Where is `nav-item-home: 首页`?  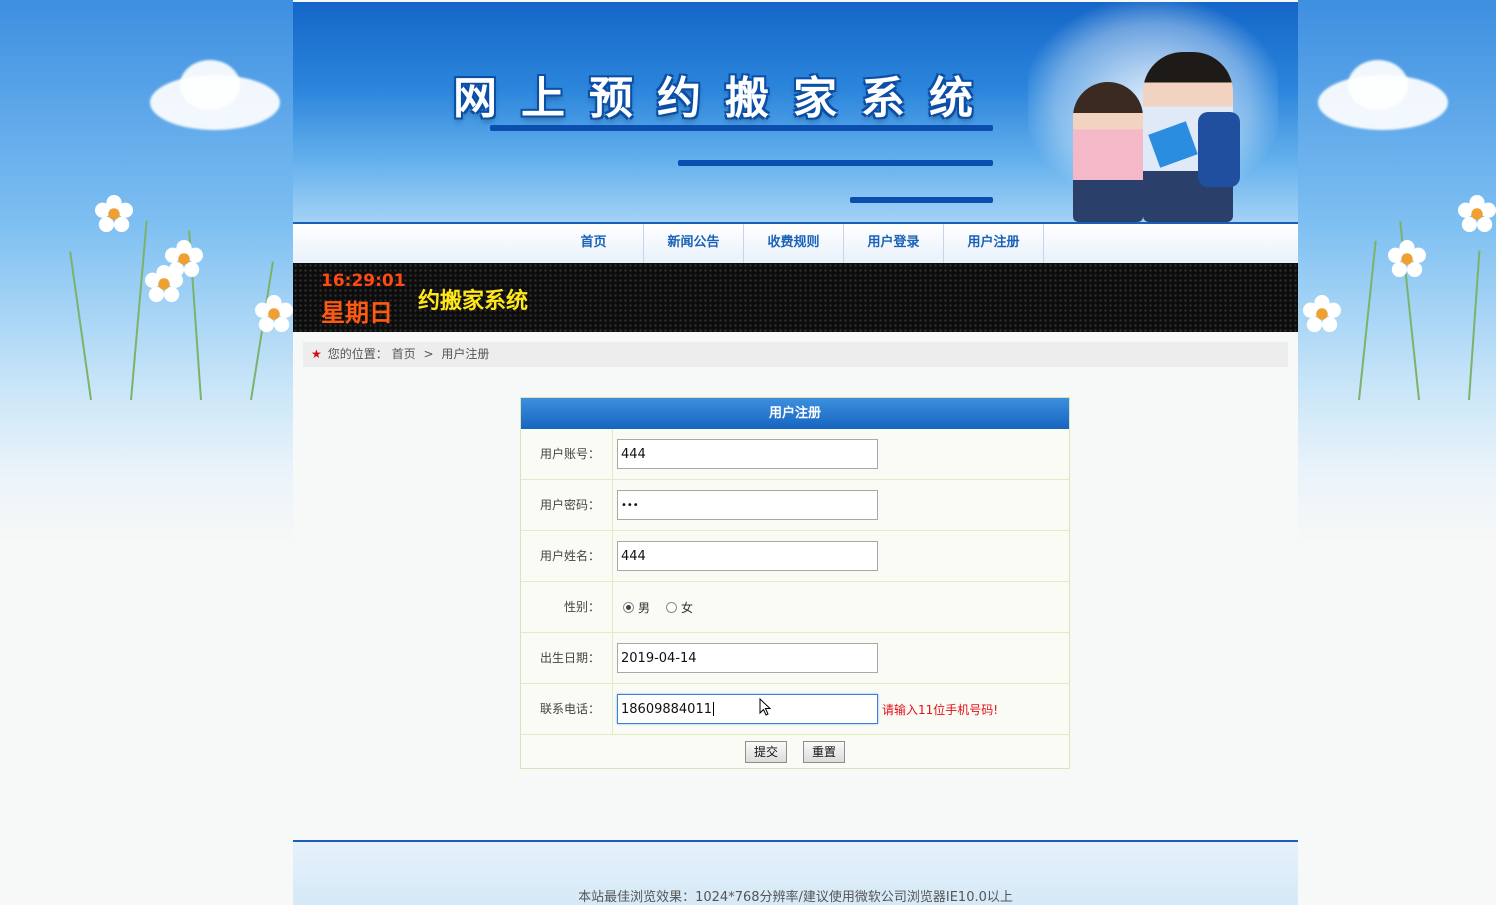 nav-item-home: 首页 is located at coordinates (594, 243).